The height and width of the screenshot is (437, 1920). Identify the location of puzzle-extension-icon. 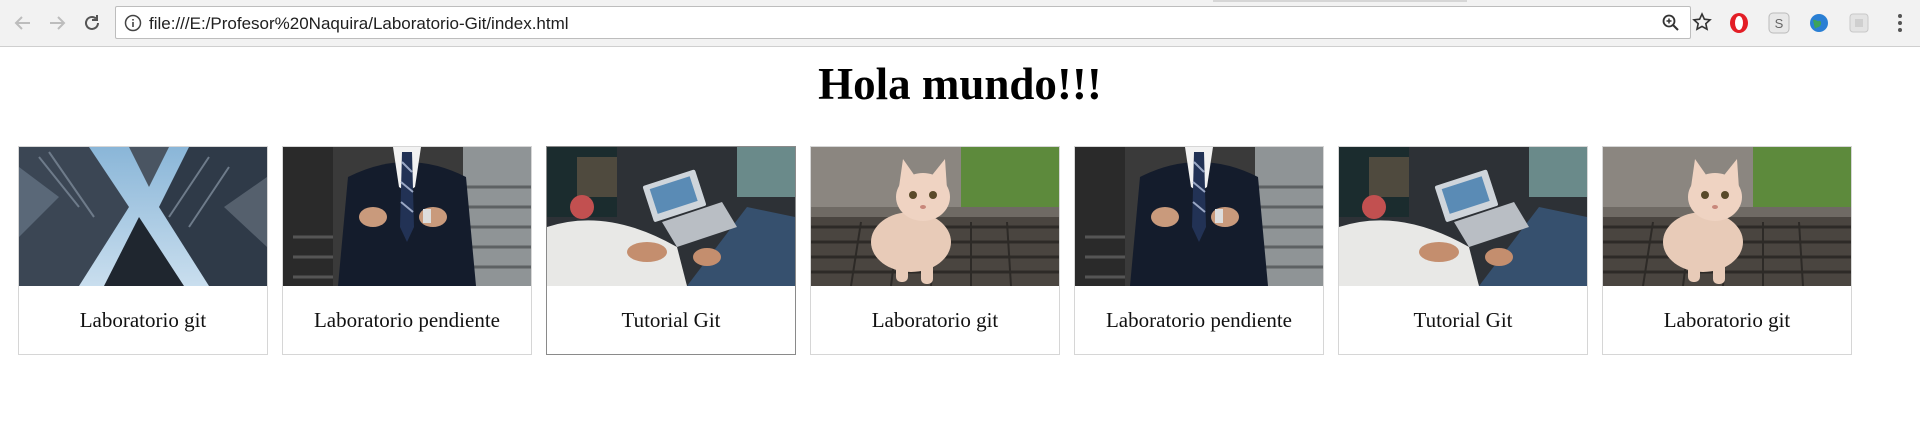
(1859, 23).